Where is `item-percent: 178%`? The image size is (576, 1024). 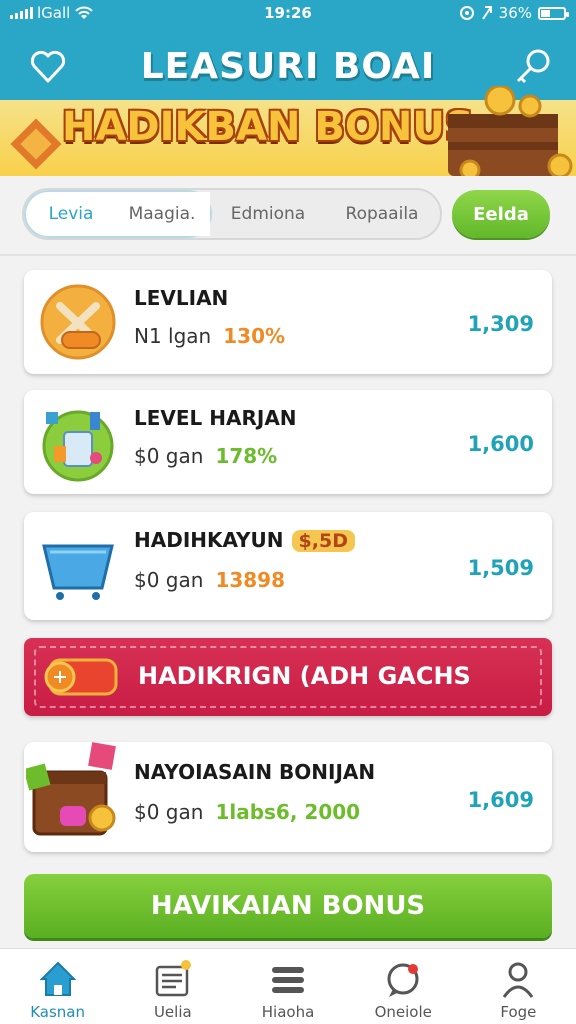
item-percent: 178% is located at coordinates (246, 456).